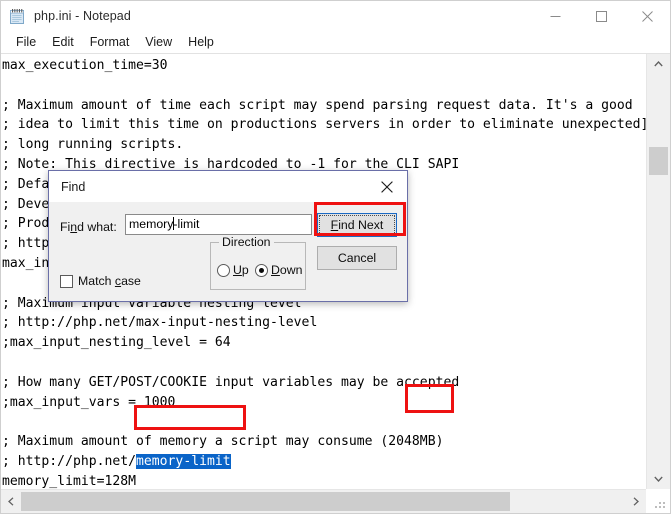 This screenshot has width=671, height=514. I want to click on match-case-checkbox: Match case, so click(100, 281).